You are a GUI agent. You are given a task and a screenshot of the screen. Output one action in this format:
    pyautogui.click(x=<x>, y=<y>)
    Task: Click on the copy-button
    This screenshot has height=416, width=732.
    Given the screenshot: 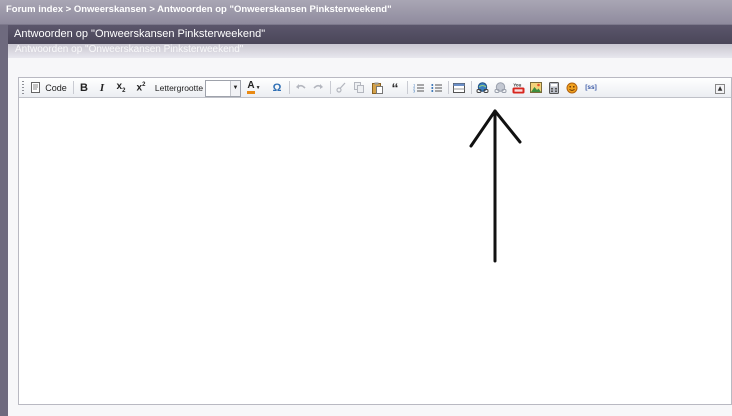 What is the action you would take?
    pyautogui.click(x=359, y=87)
    